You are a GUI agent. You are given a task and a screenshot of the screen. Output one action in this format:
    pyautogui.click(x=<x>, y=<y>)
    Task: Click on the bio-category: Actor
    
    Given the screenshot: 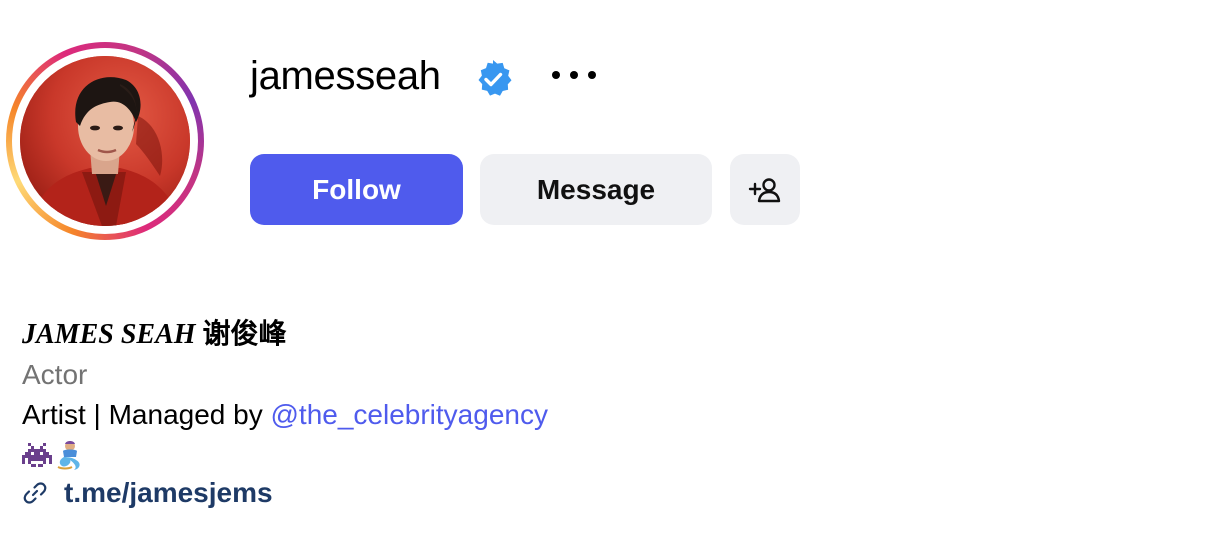 What is the action you would take?
    pyautogui.click(x=55, y=374)
    